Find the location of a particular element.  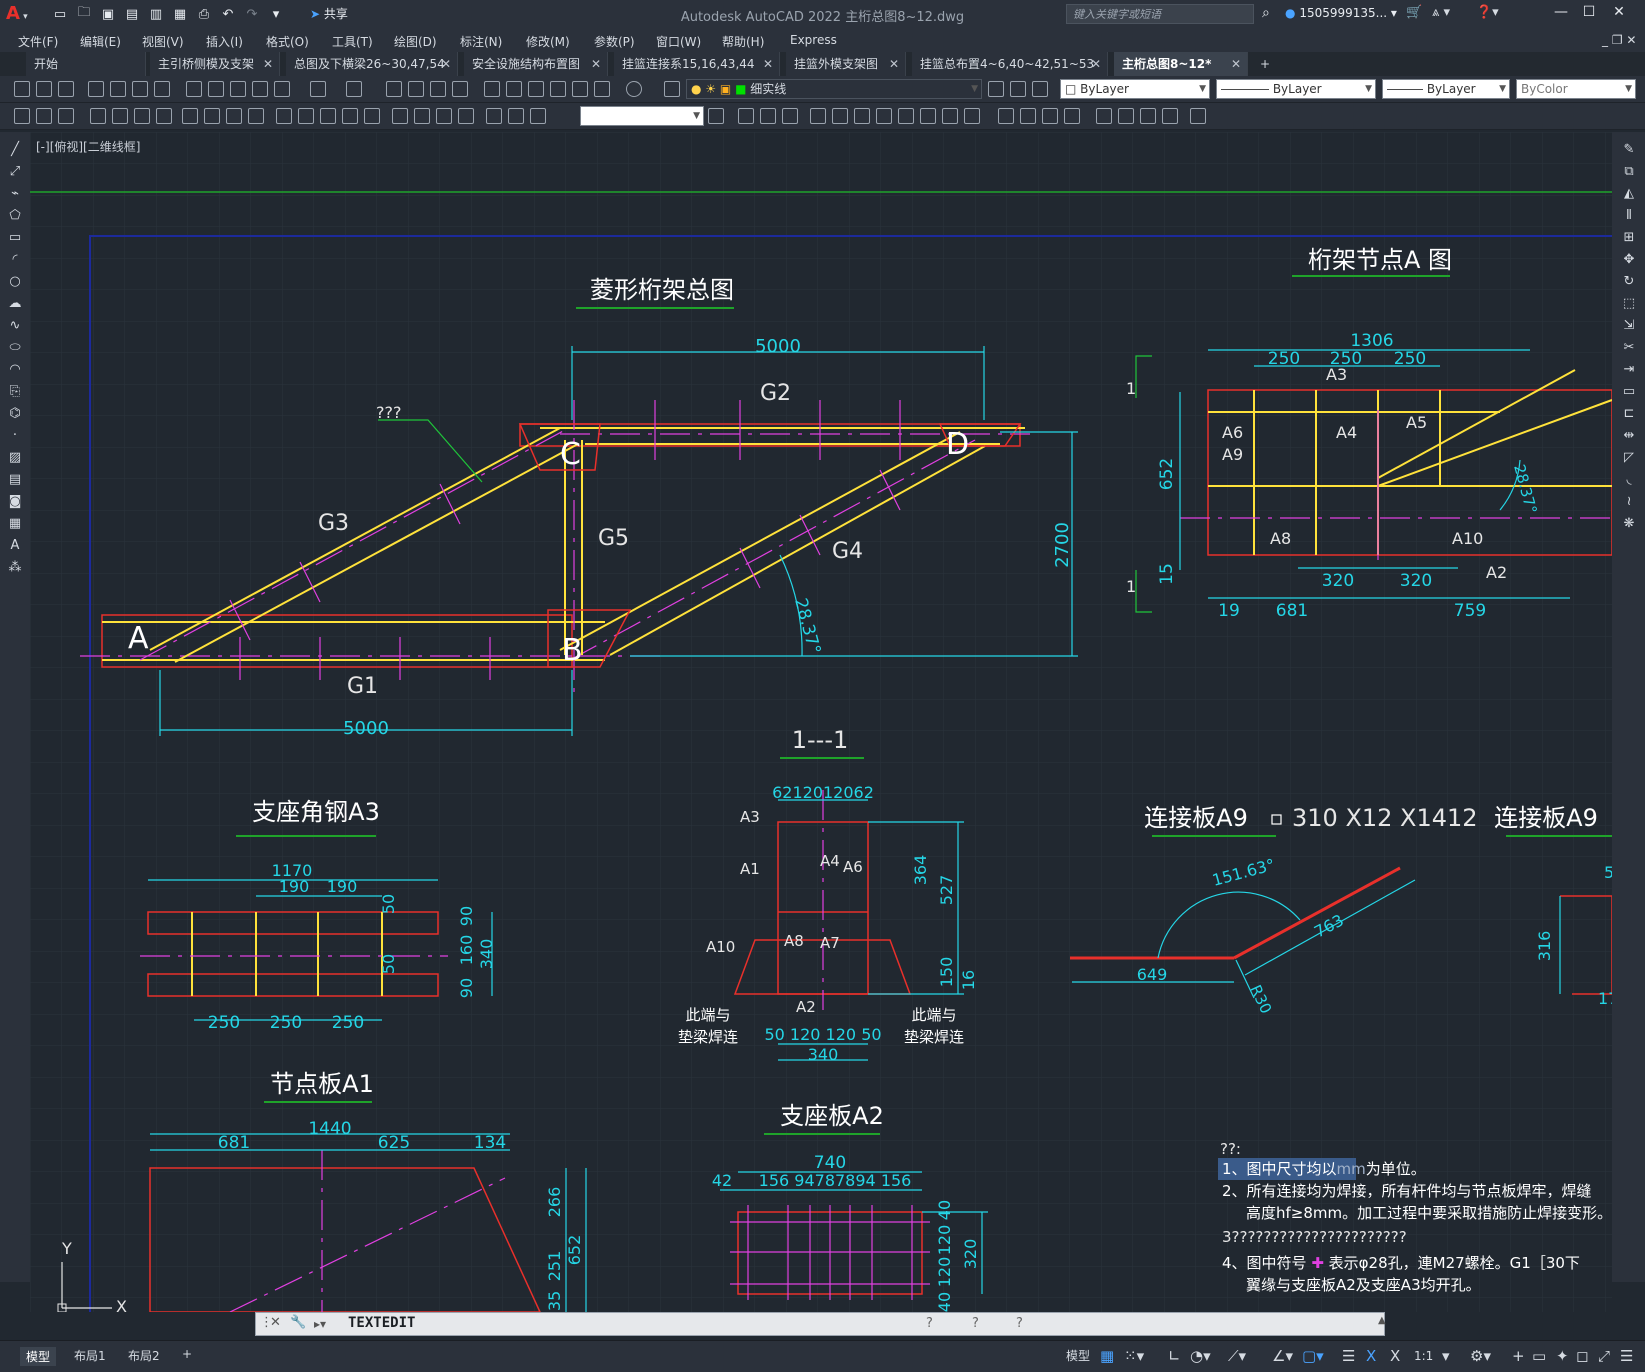

join-icon is located at coordinates (1028, 116).